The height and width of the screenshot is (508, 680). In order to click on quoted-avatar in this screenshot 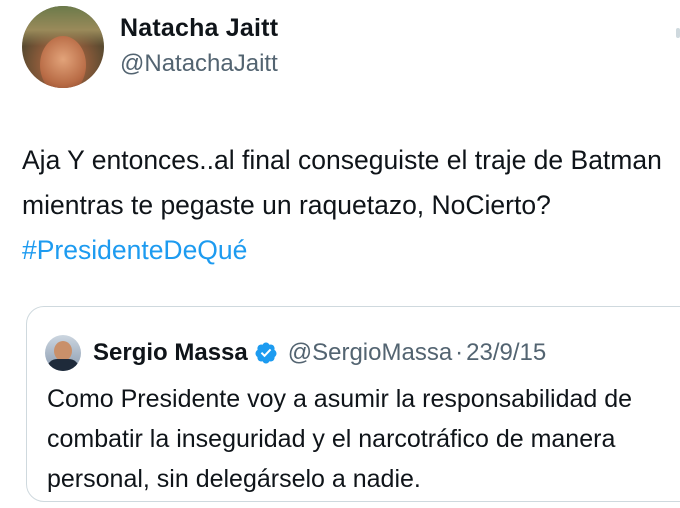, I will do `click(63, 353)`.